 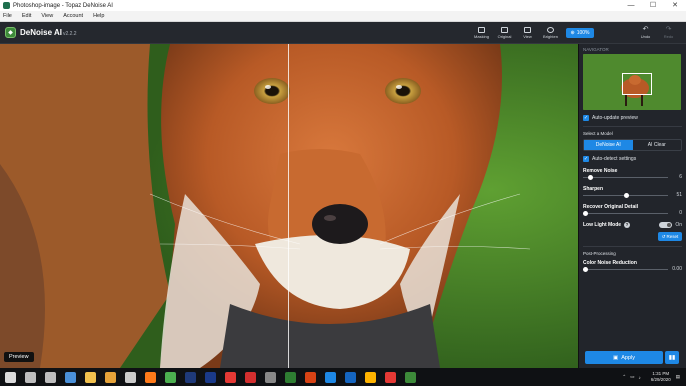 I want to click on undo-button: ↶ Undo, so click(x=645, y=32).